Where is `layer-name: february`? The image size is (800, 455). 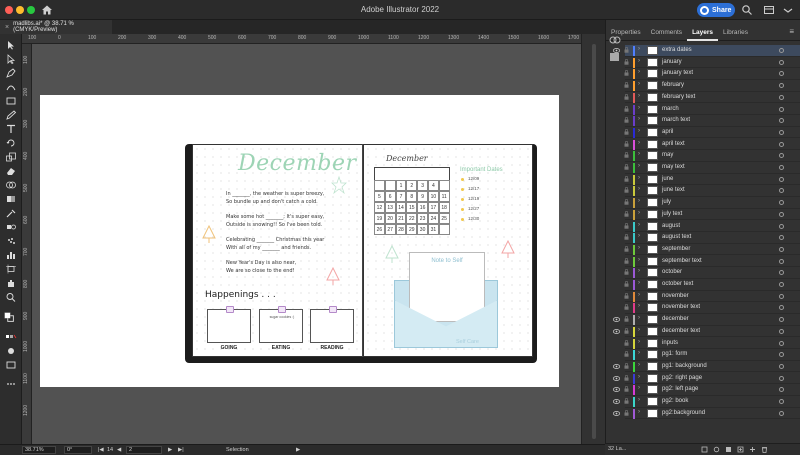
layer-name: february is located at coordinates (673, 85).